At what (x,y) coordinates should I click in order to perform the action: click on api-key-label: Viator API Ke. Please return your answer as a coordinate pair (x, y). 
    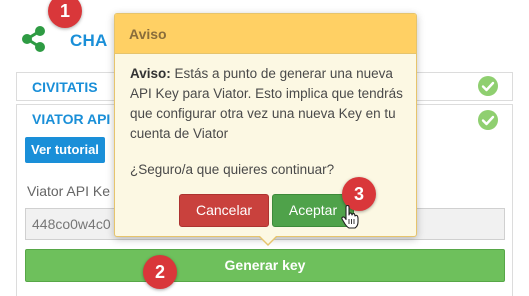
    Looking at the image, I should click on (69, 191).